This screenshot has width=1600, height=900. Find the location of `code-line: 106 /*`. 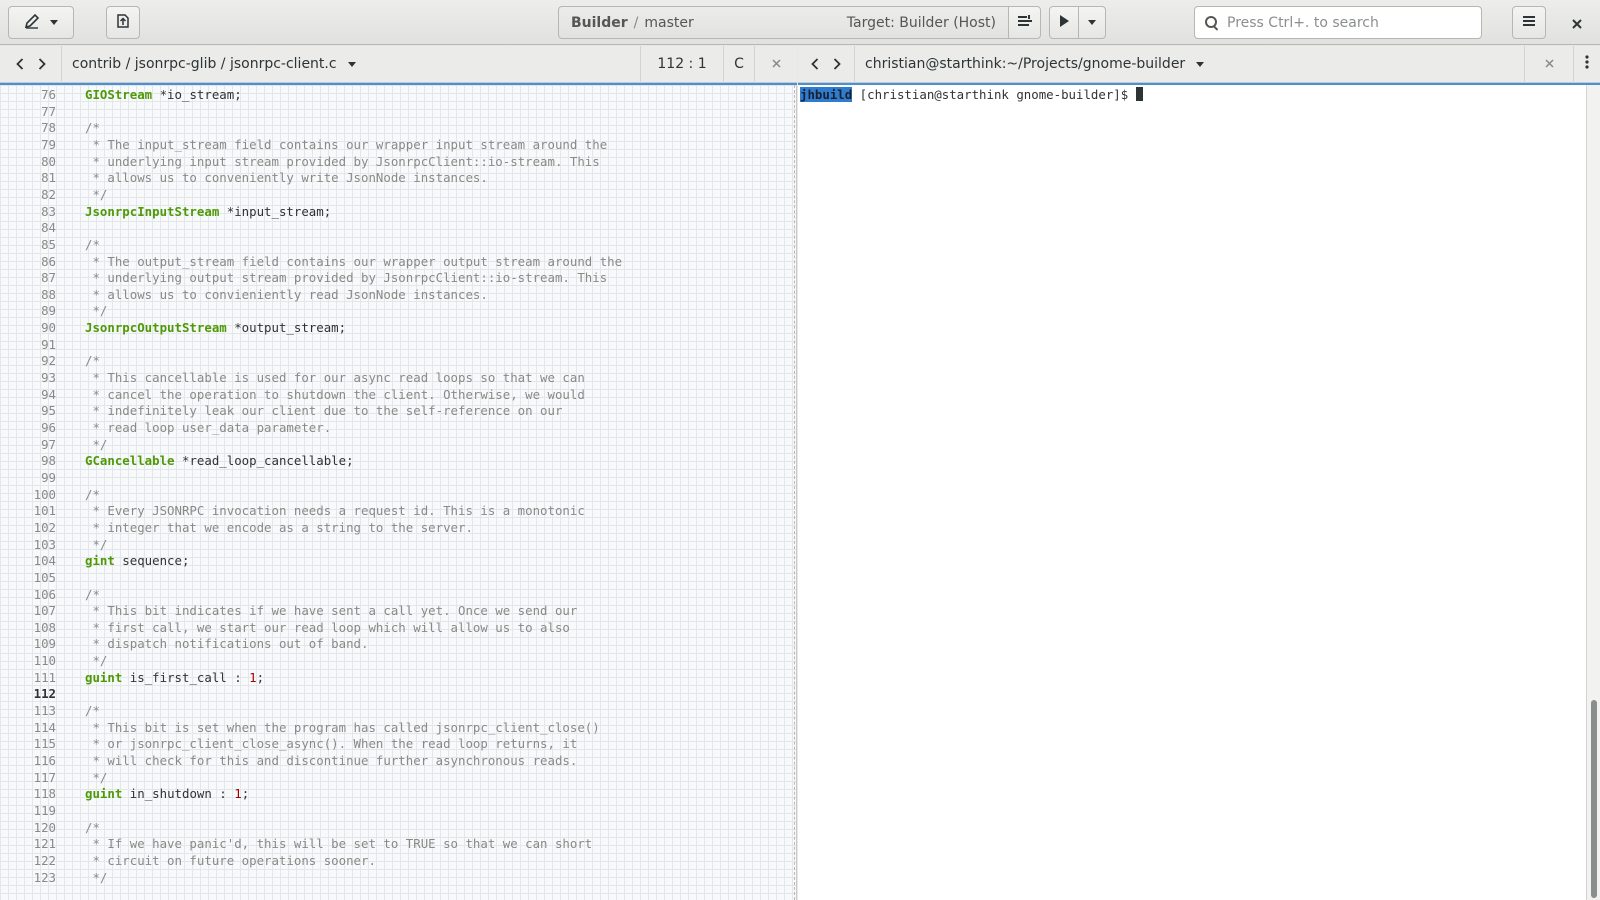

code-line: 106 /* is located at coordinates (50, 594).